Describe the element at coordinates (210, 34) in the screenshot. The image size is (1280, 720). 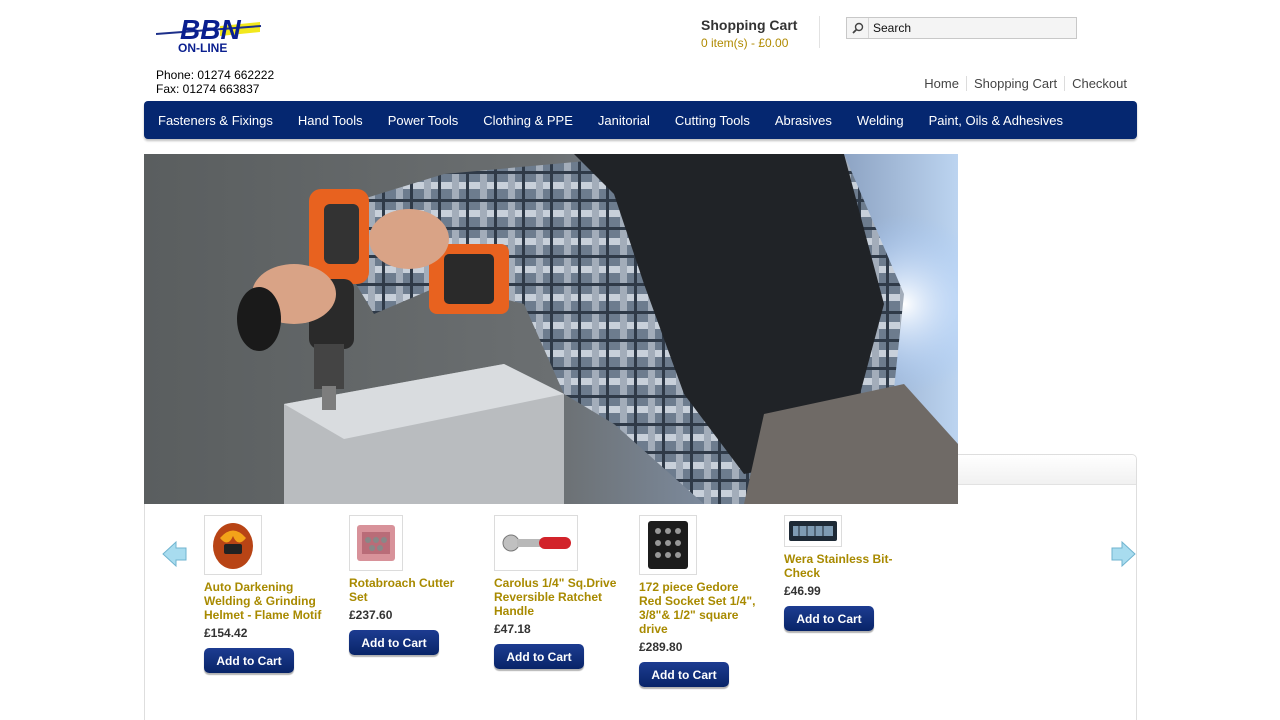
I see `site-logo: BBN ON-LINE` at that location.